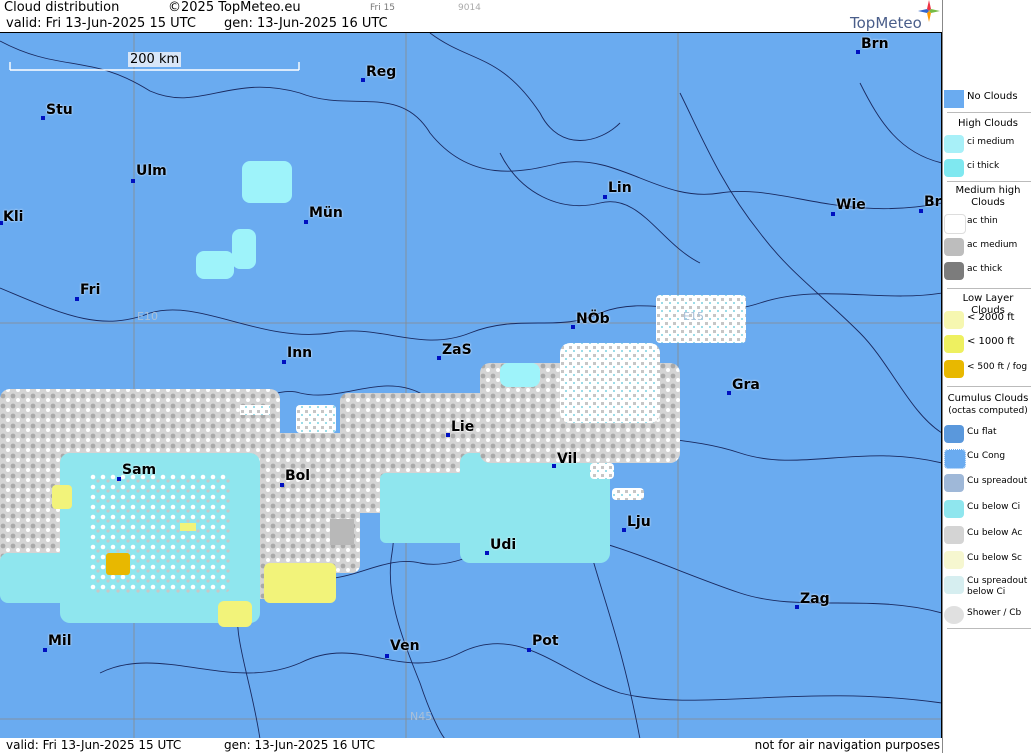 This screenshot has height=753, width=1034. I want to click on ci-medium-swatch, so click(954, 144).